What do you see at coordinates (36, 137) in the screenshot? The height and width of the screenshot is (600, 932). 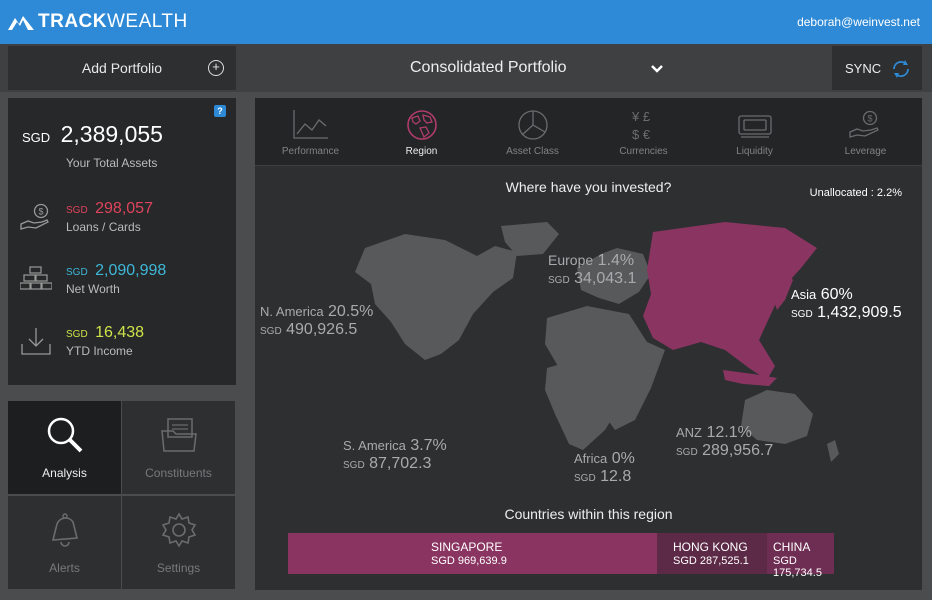 I see `total-currency: SGD` at bounding box center [36, 137].